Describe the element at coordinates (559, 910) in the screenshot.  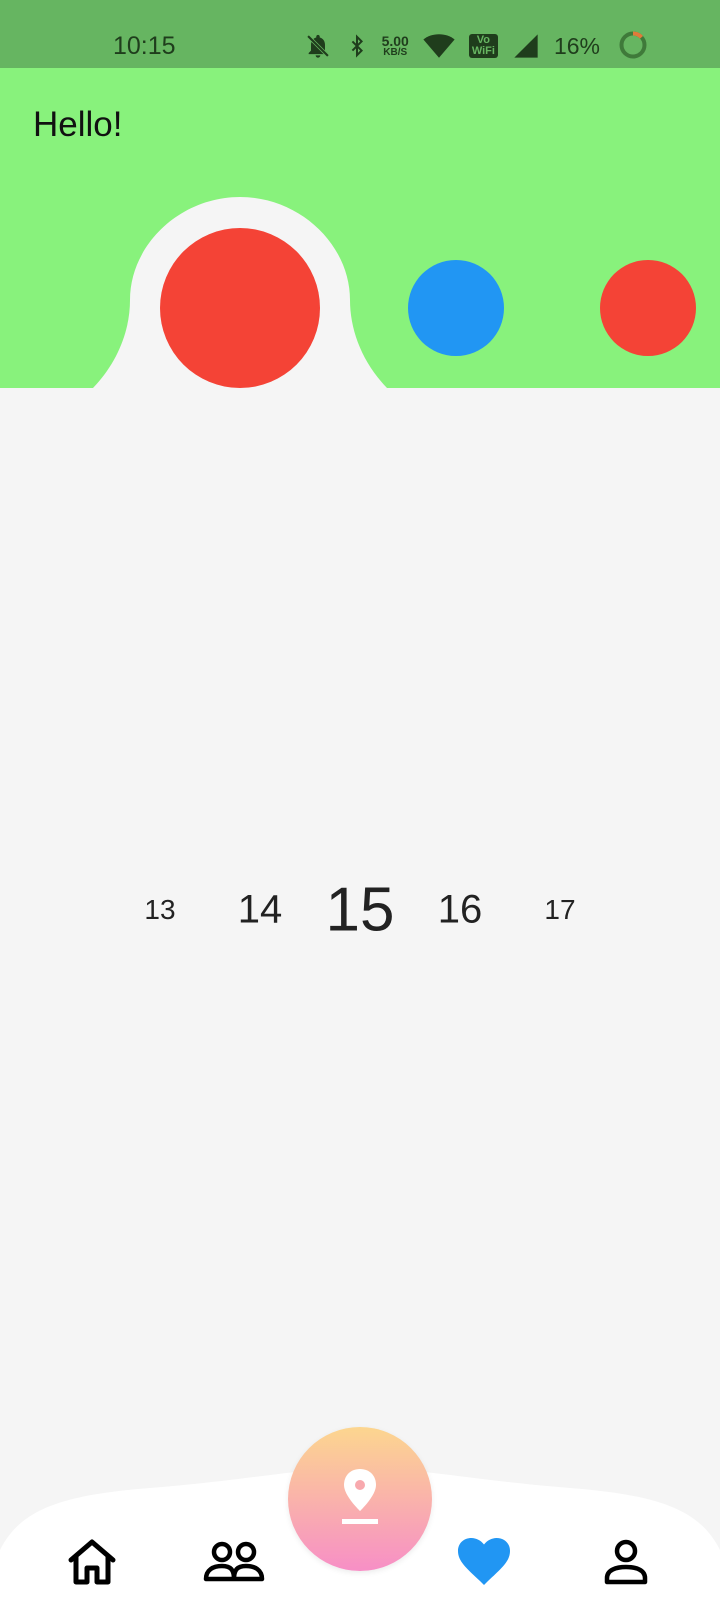
I see `picker-item: 17` at that location.